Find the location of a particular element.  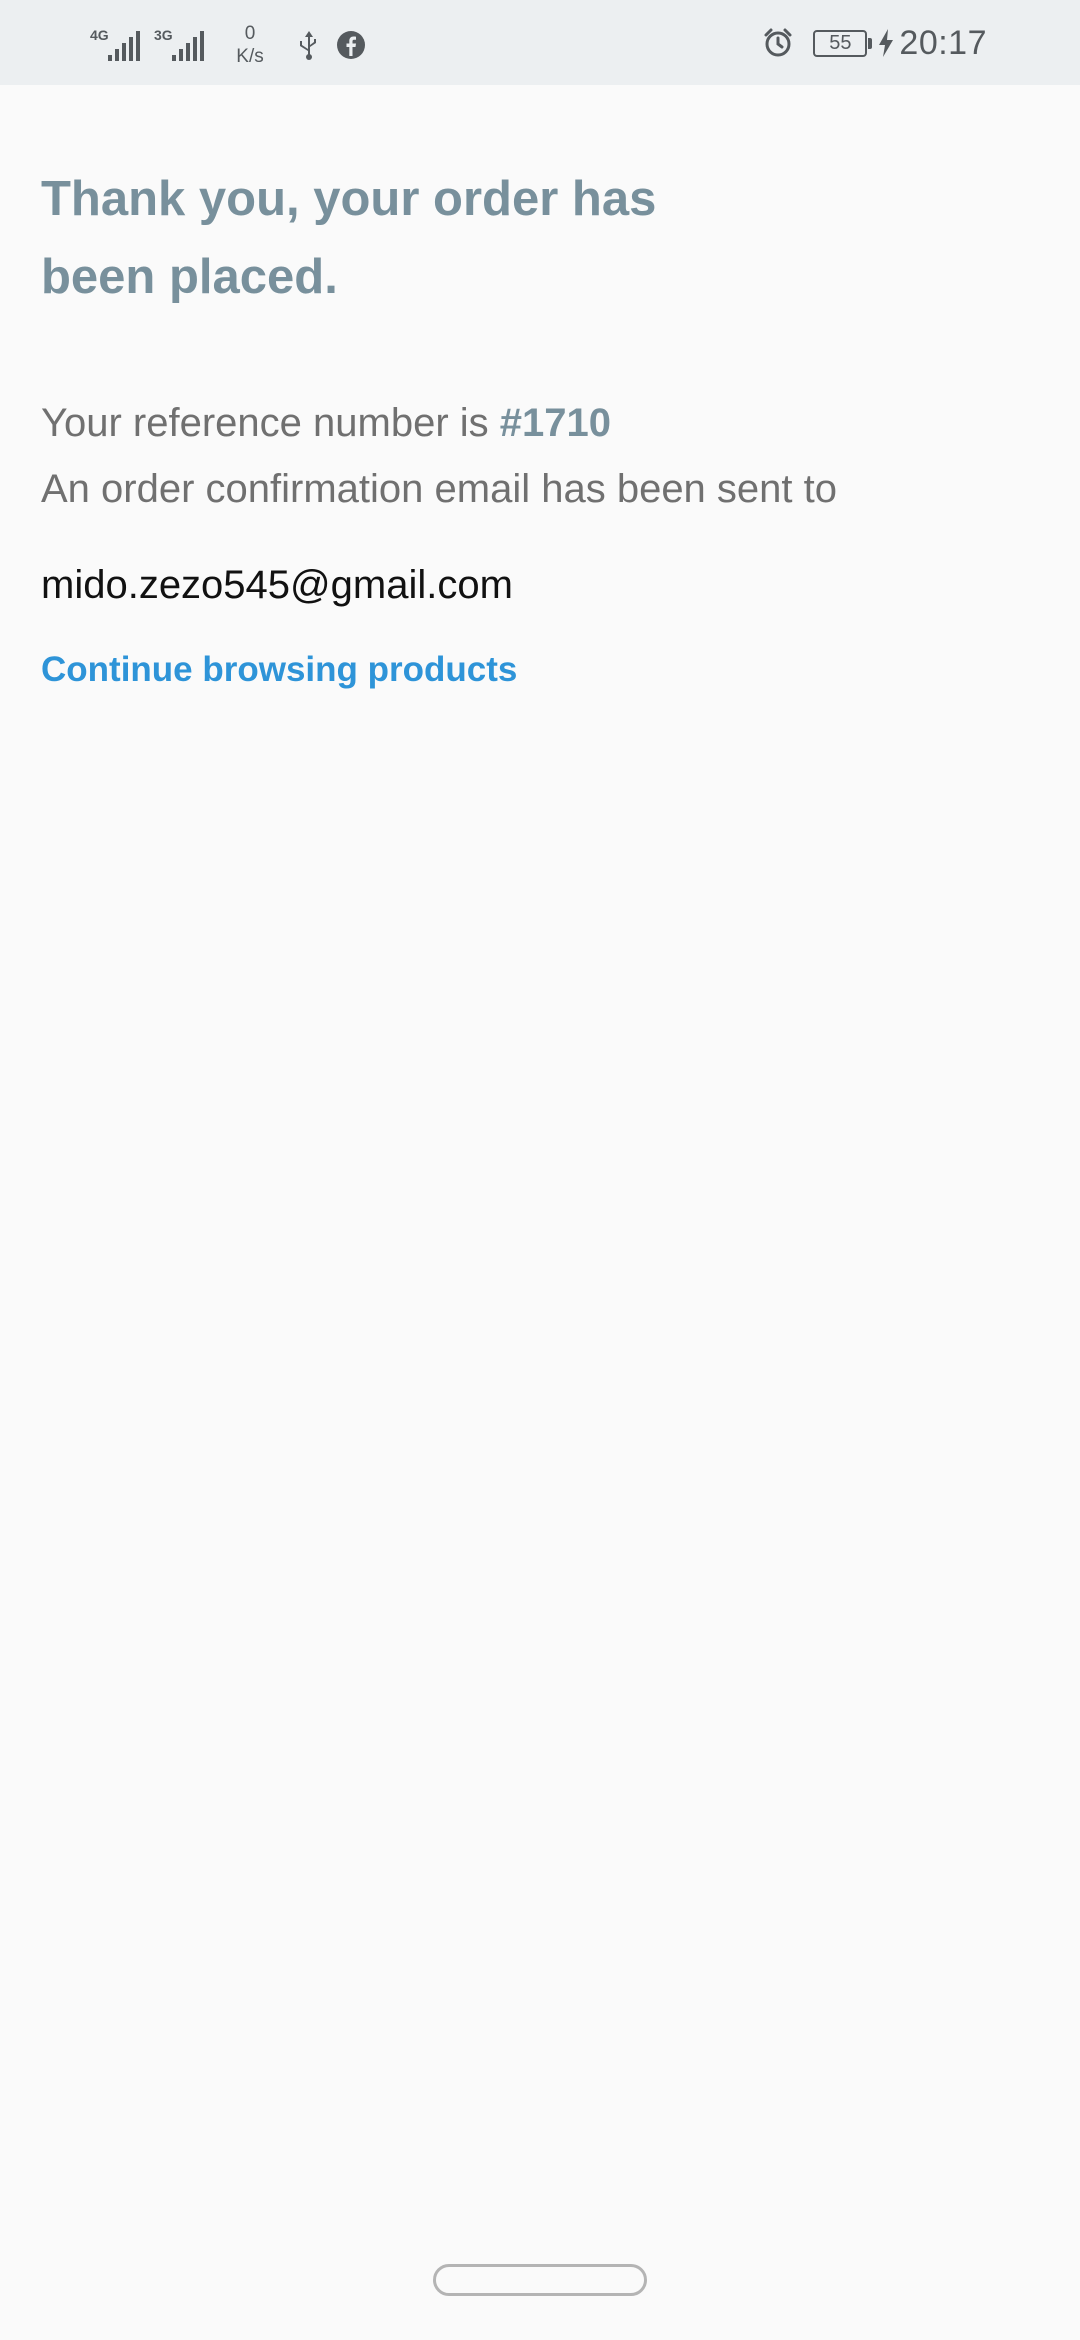

continue-browsing-link: Continue browsing products is located at coordinates (279, 670).